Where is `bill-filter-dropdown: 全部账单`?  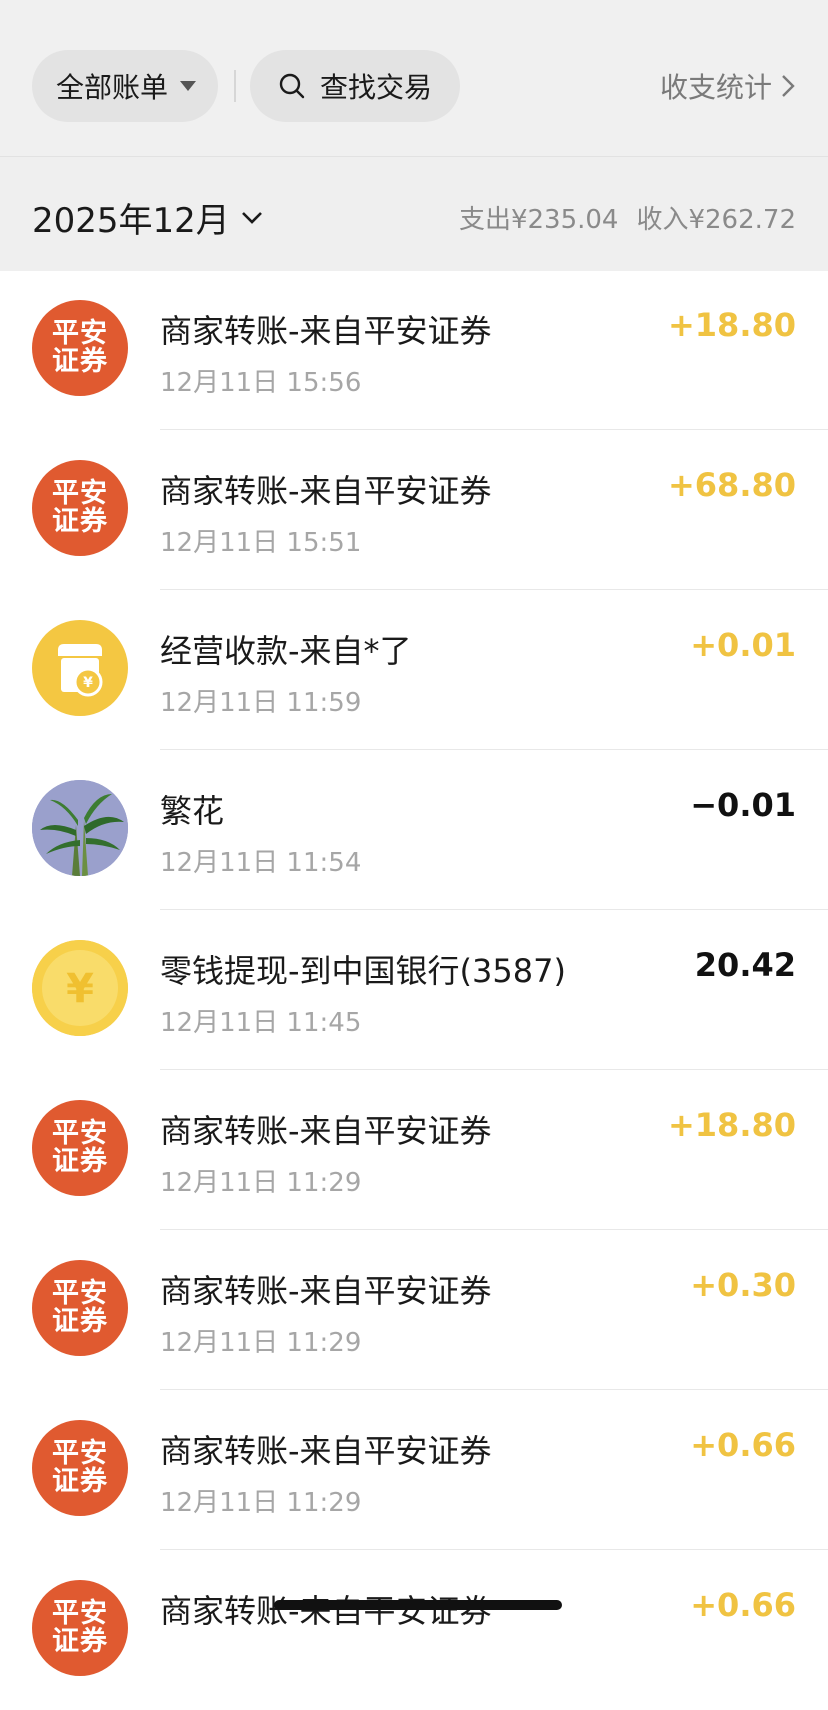 bill-filter-dropdown: 全部账单 is located at coordinates (125, 86).